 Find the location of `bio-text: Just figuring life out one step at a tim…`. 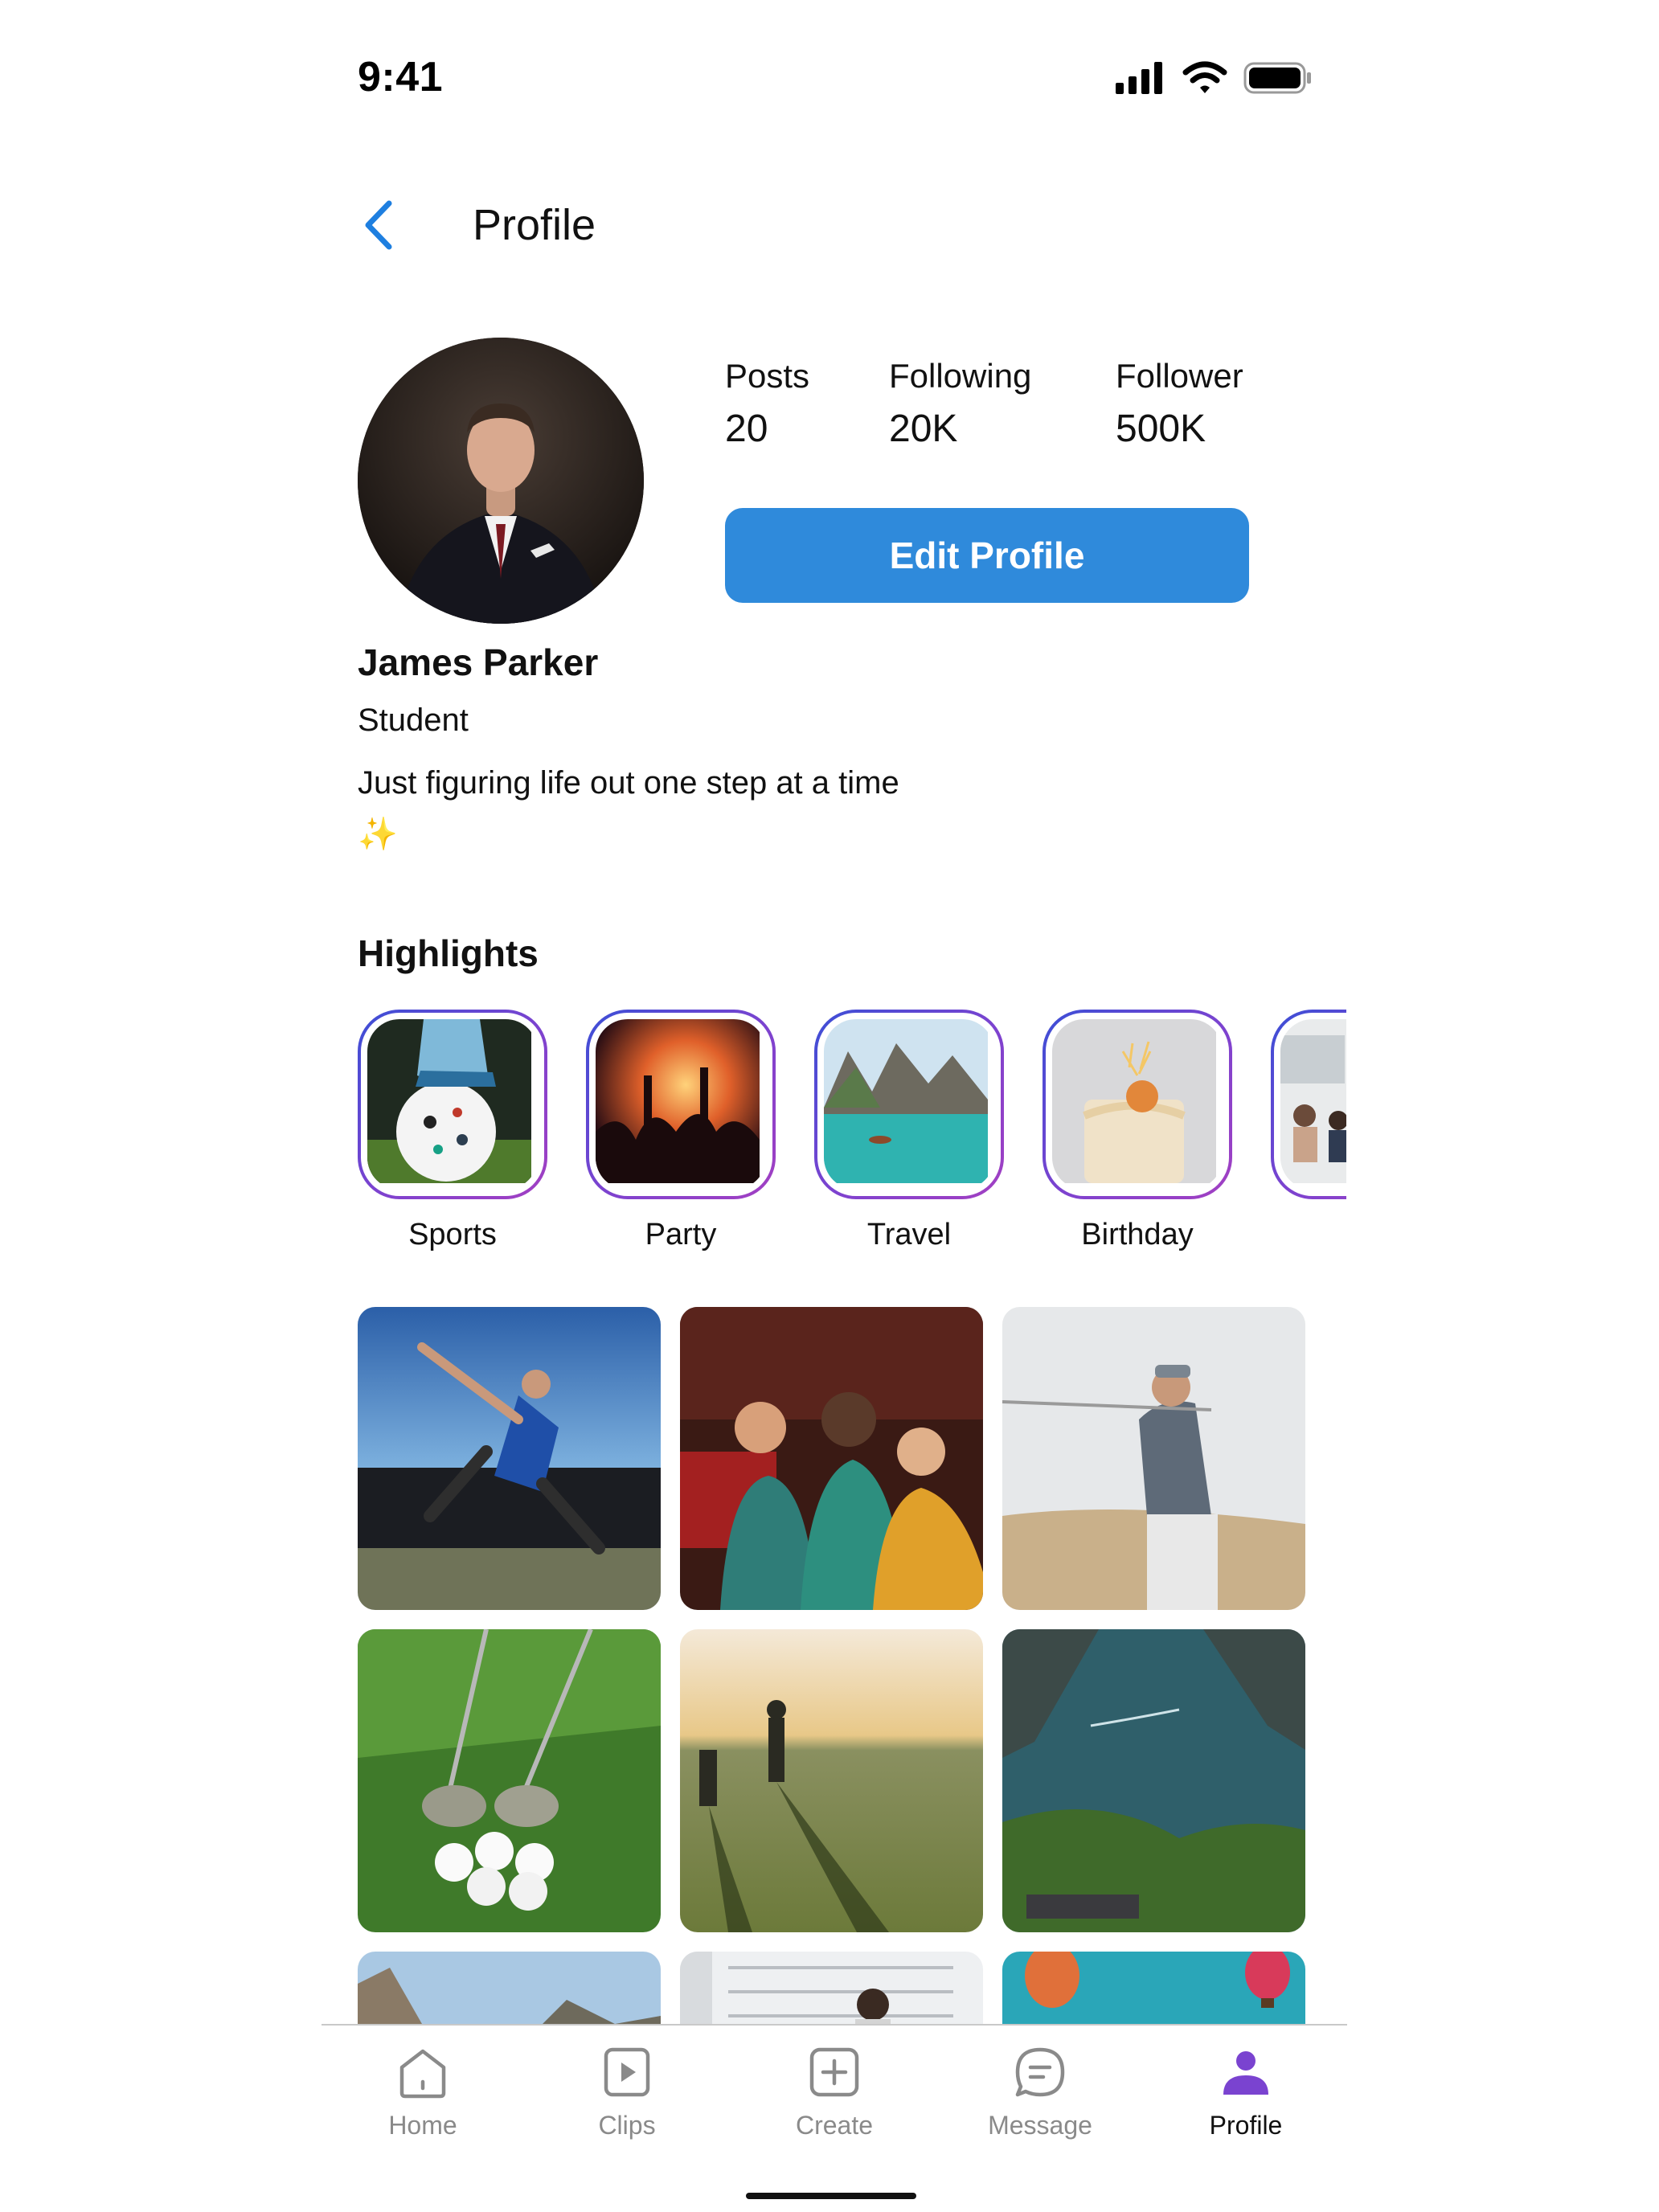

bio-text: Just figuring life out one step at a tim… is located at coordinates (628, 783).